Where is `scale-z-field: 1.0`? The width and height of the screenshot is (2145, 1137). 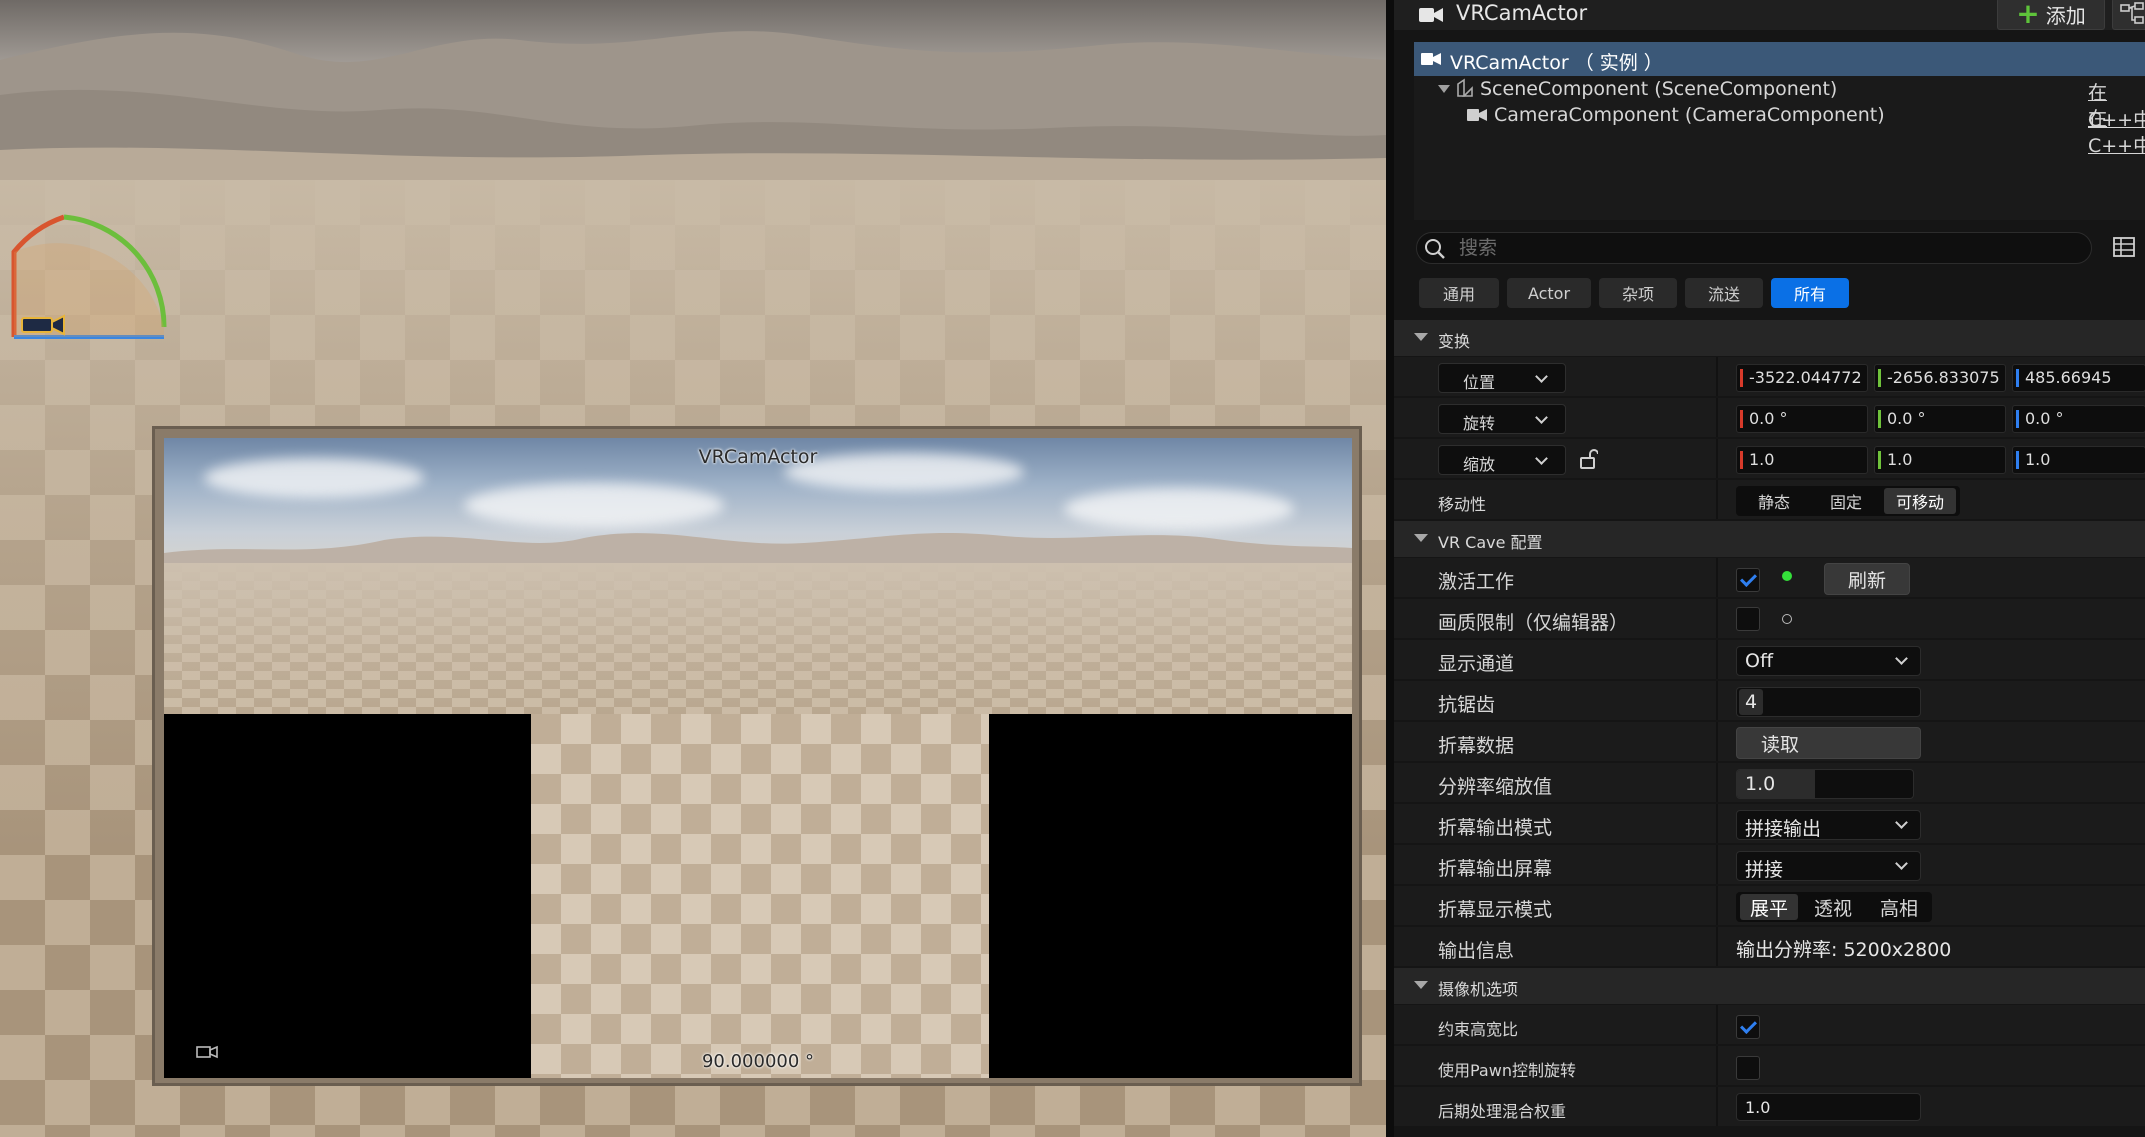 scale-z-field: 1.0 is located at coordinates (2078, 460).